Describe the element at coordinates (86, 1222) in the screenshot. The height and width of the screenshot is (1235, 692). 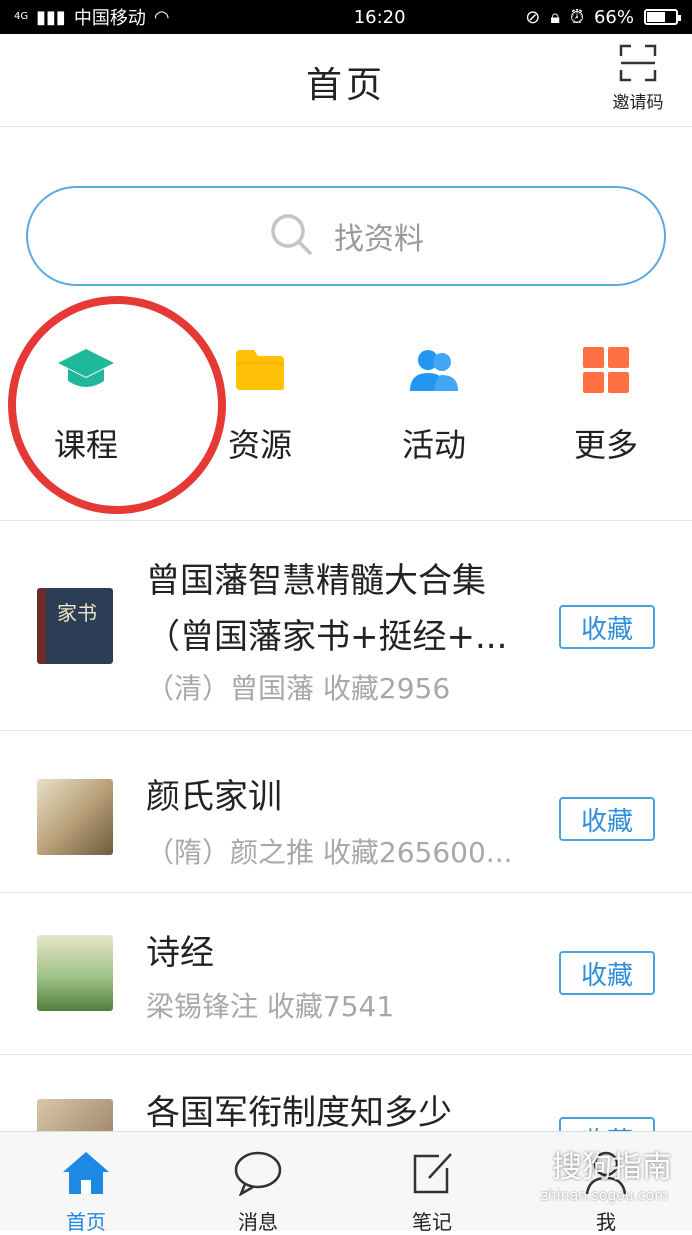
I see `tab-label: 首页` at that location.